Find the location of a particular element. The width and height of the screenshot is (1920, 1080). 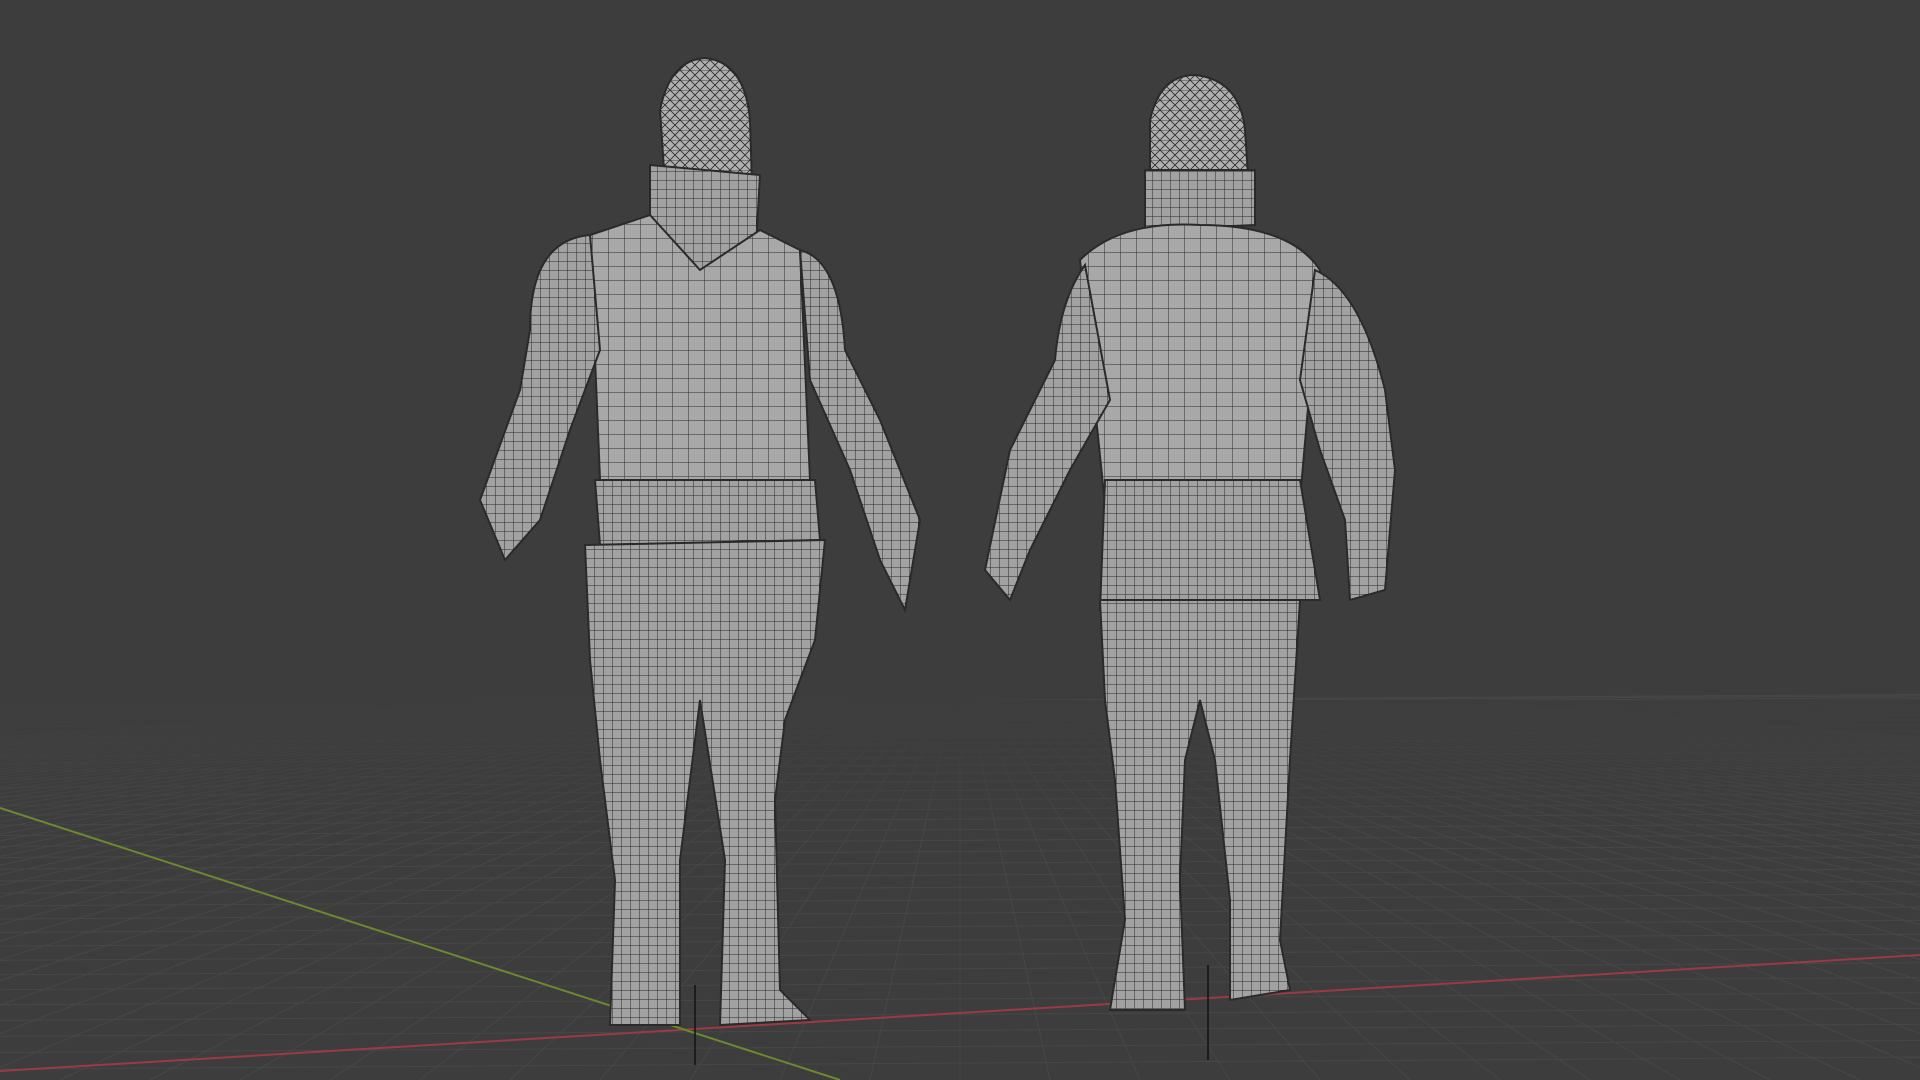

back-arm-right is located at coordinates (1347, 435).